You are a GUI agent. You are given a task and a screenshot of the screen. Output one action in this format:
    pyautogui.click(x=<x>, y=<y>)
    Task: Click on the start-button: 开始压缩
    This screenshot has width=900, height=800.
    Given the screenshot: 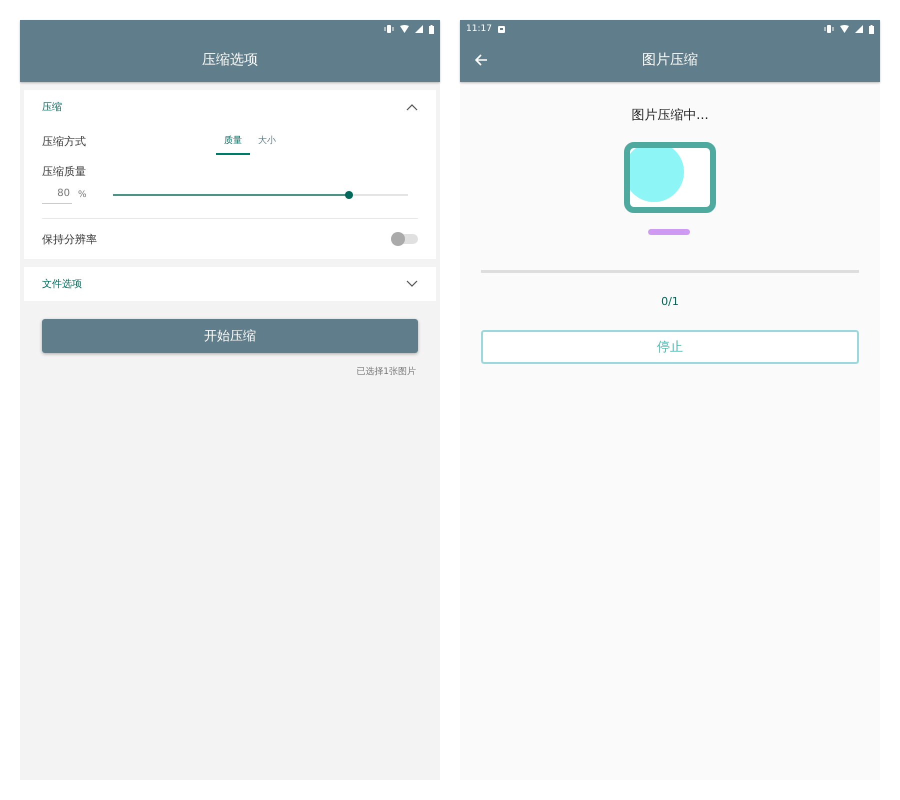 What is the action you would take?
    pyautogui.click(x=230, y=336)
    